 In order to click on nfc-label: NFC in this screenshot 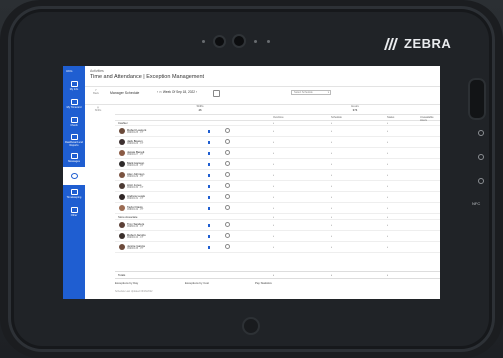, I will do `click(476, 203)`.